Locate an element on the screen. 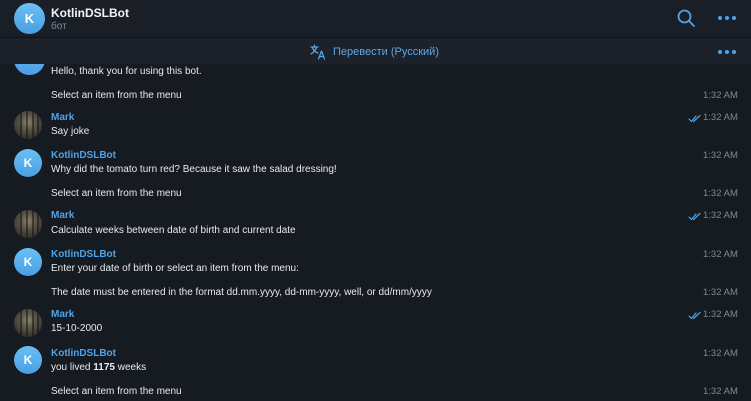 The height and width of the screenshot is (401, 751). chat-status: бот is located at coordinates (59, 26).